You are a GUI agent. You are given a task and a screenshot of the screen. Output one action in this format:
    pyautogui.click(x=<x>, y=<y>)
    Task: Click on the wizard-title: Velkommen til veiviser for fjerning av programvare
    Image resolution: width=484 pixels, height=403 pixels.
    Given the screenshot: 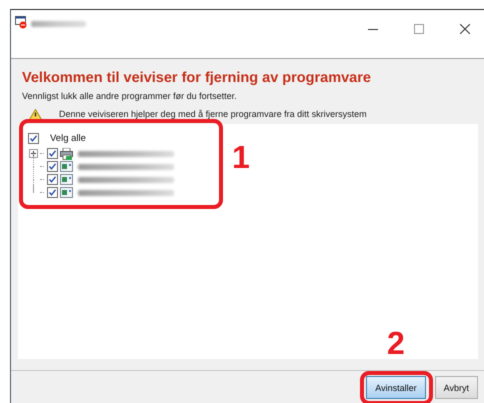 What is the action you would take?
    pyautogui.click(x=197, y=78)
    